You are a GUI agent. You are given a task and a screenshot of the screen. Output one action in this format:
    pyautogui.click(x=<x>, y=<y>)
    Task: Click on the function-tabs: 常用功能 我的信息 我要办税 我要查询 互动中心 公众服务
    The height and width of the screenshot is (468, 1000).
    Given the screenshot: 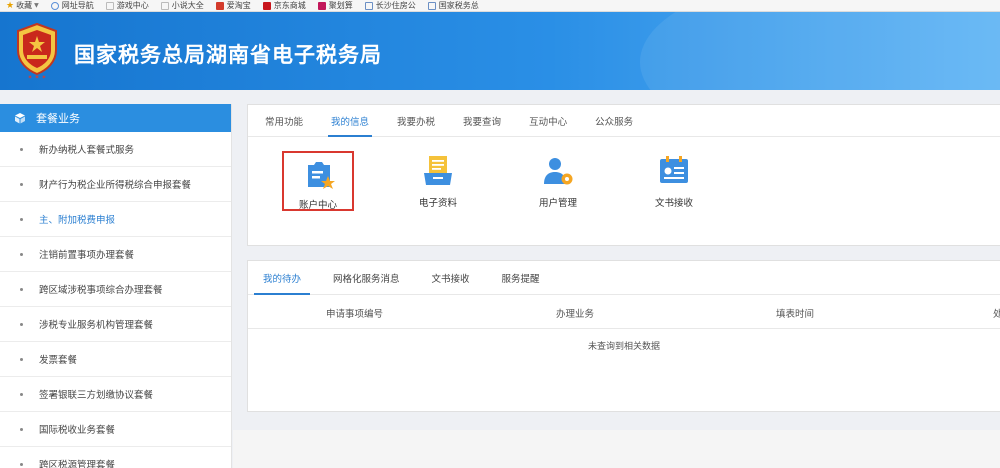 What is the action you would take?
    pyautogui.click(x=624, y=121)
    